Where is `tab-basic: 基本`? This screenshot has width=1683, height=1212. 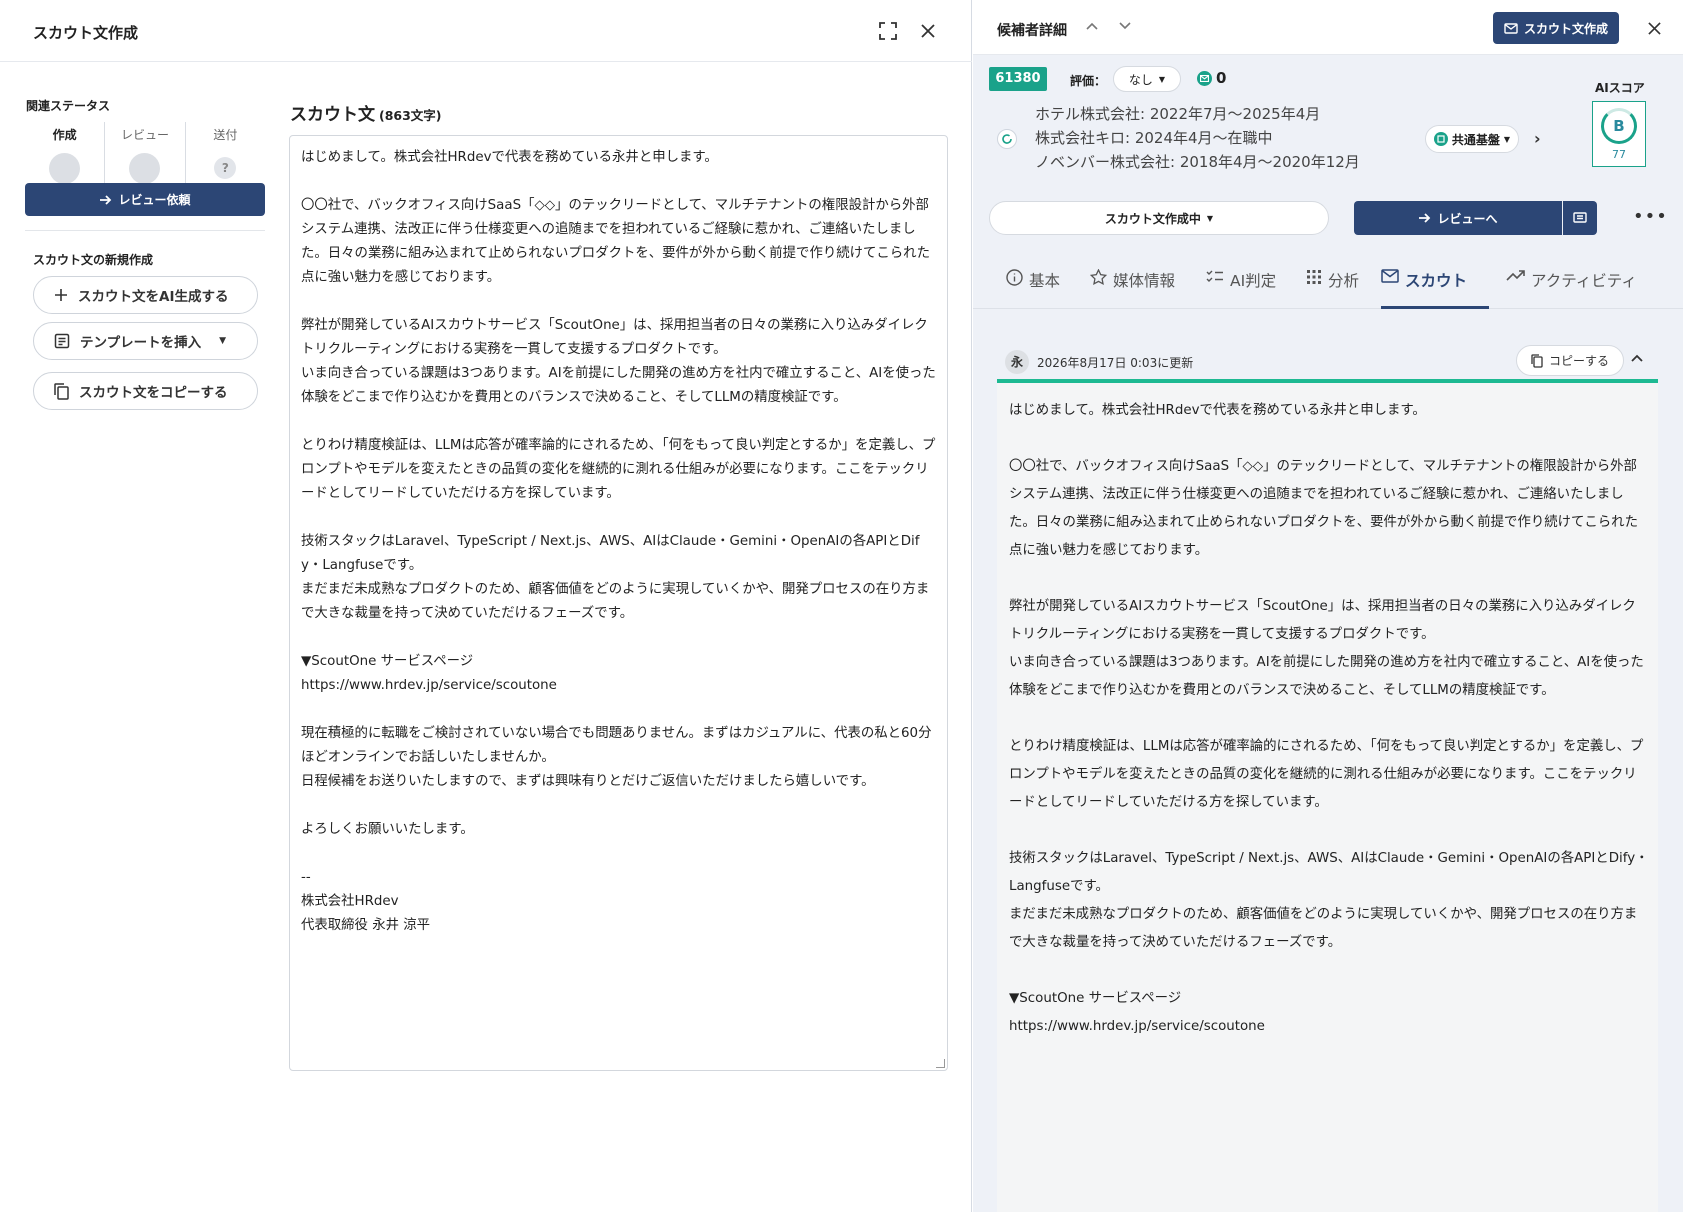
tab-basic: 基本 is located at coordinates (1033, 289).